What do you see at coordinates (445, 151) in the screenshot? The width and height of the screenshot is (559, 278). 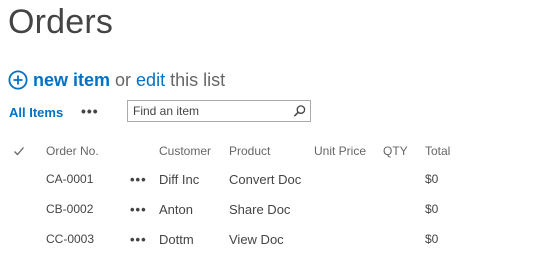 I see `column-header-total: Total` at bounding box center [445, 151].